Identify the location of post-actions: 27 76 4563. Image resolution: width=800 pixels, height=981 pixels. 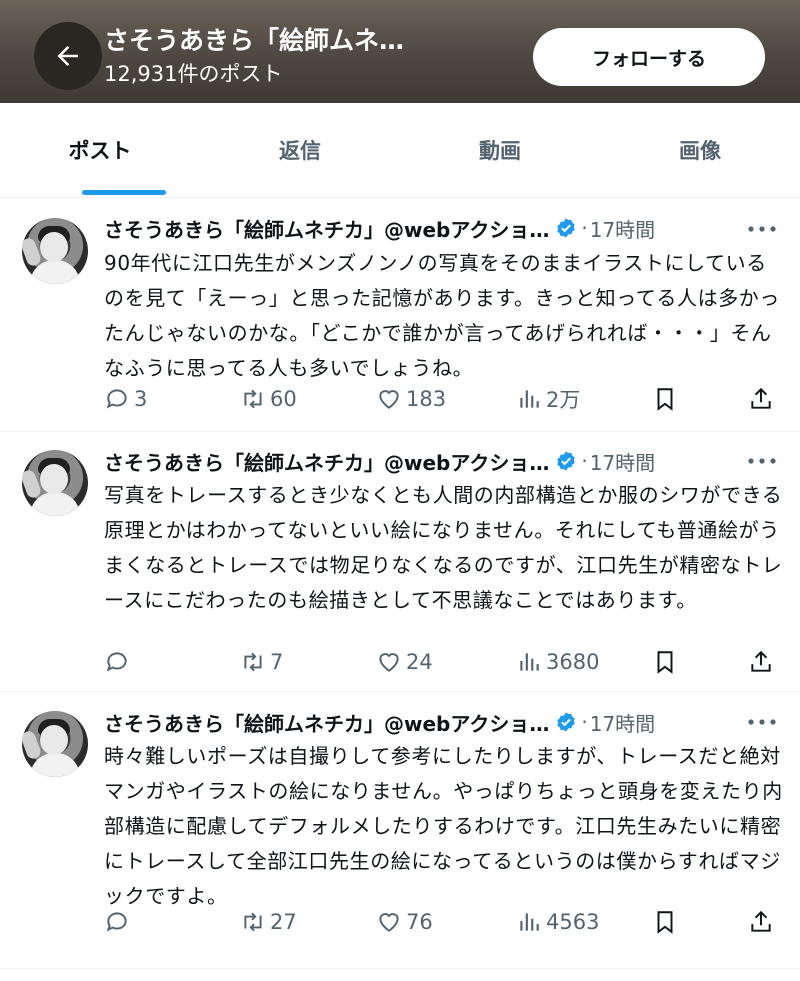
(444, 922).